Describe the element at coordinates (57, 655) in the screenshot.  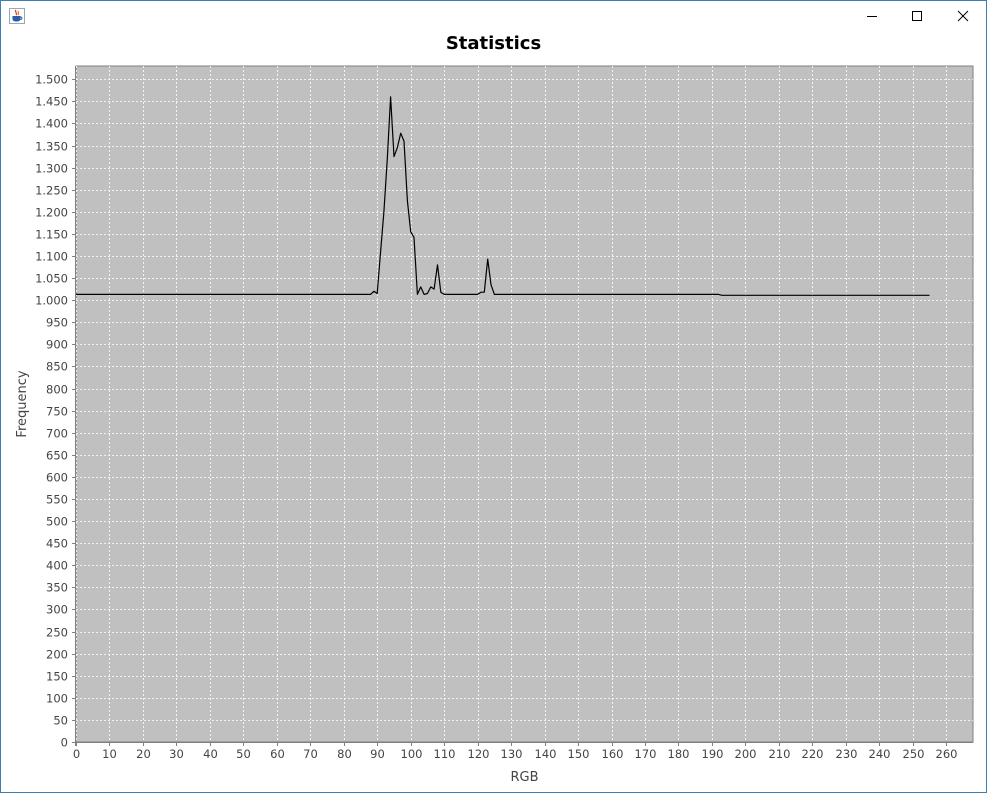
I see `y-tick-label: 200` at that location.